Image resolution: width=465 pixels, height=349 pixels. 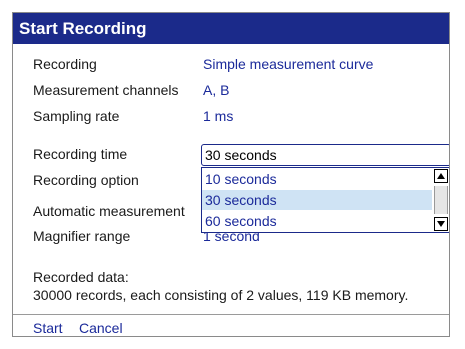 I want to click on sampling-rate-label: Sampling rate, so click(x=76, y=116).